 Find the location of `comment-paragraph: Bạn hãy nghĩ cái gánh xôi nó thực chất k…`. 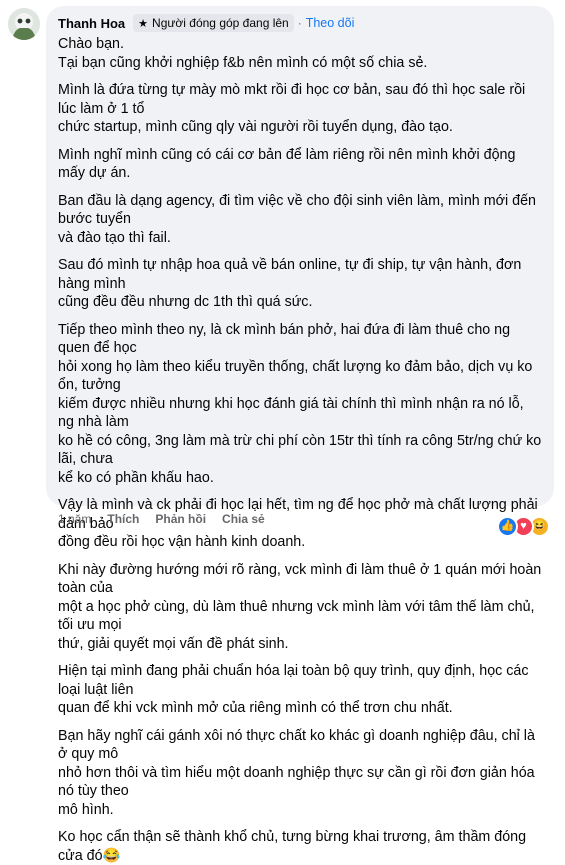

comment-paragraph: Bạn hãy nghĩ cái gánh xôi nó thực chất k… is located at coordinates (296, 772).